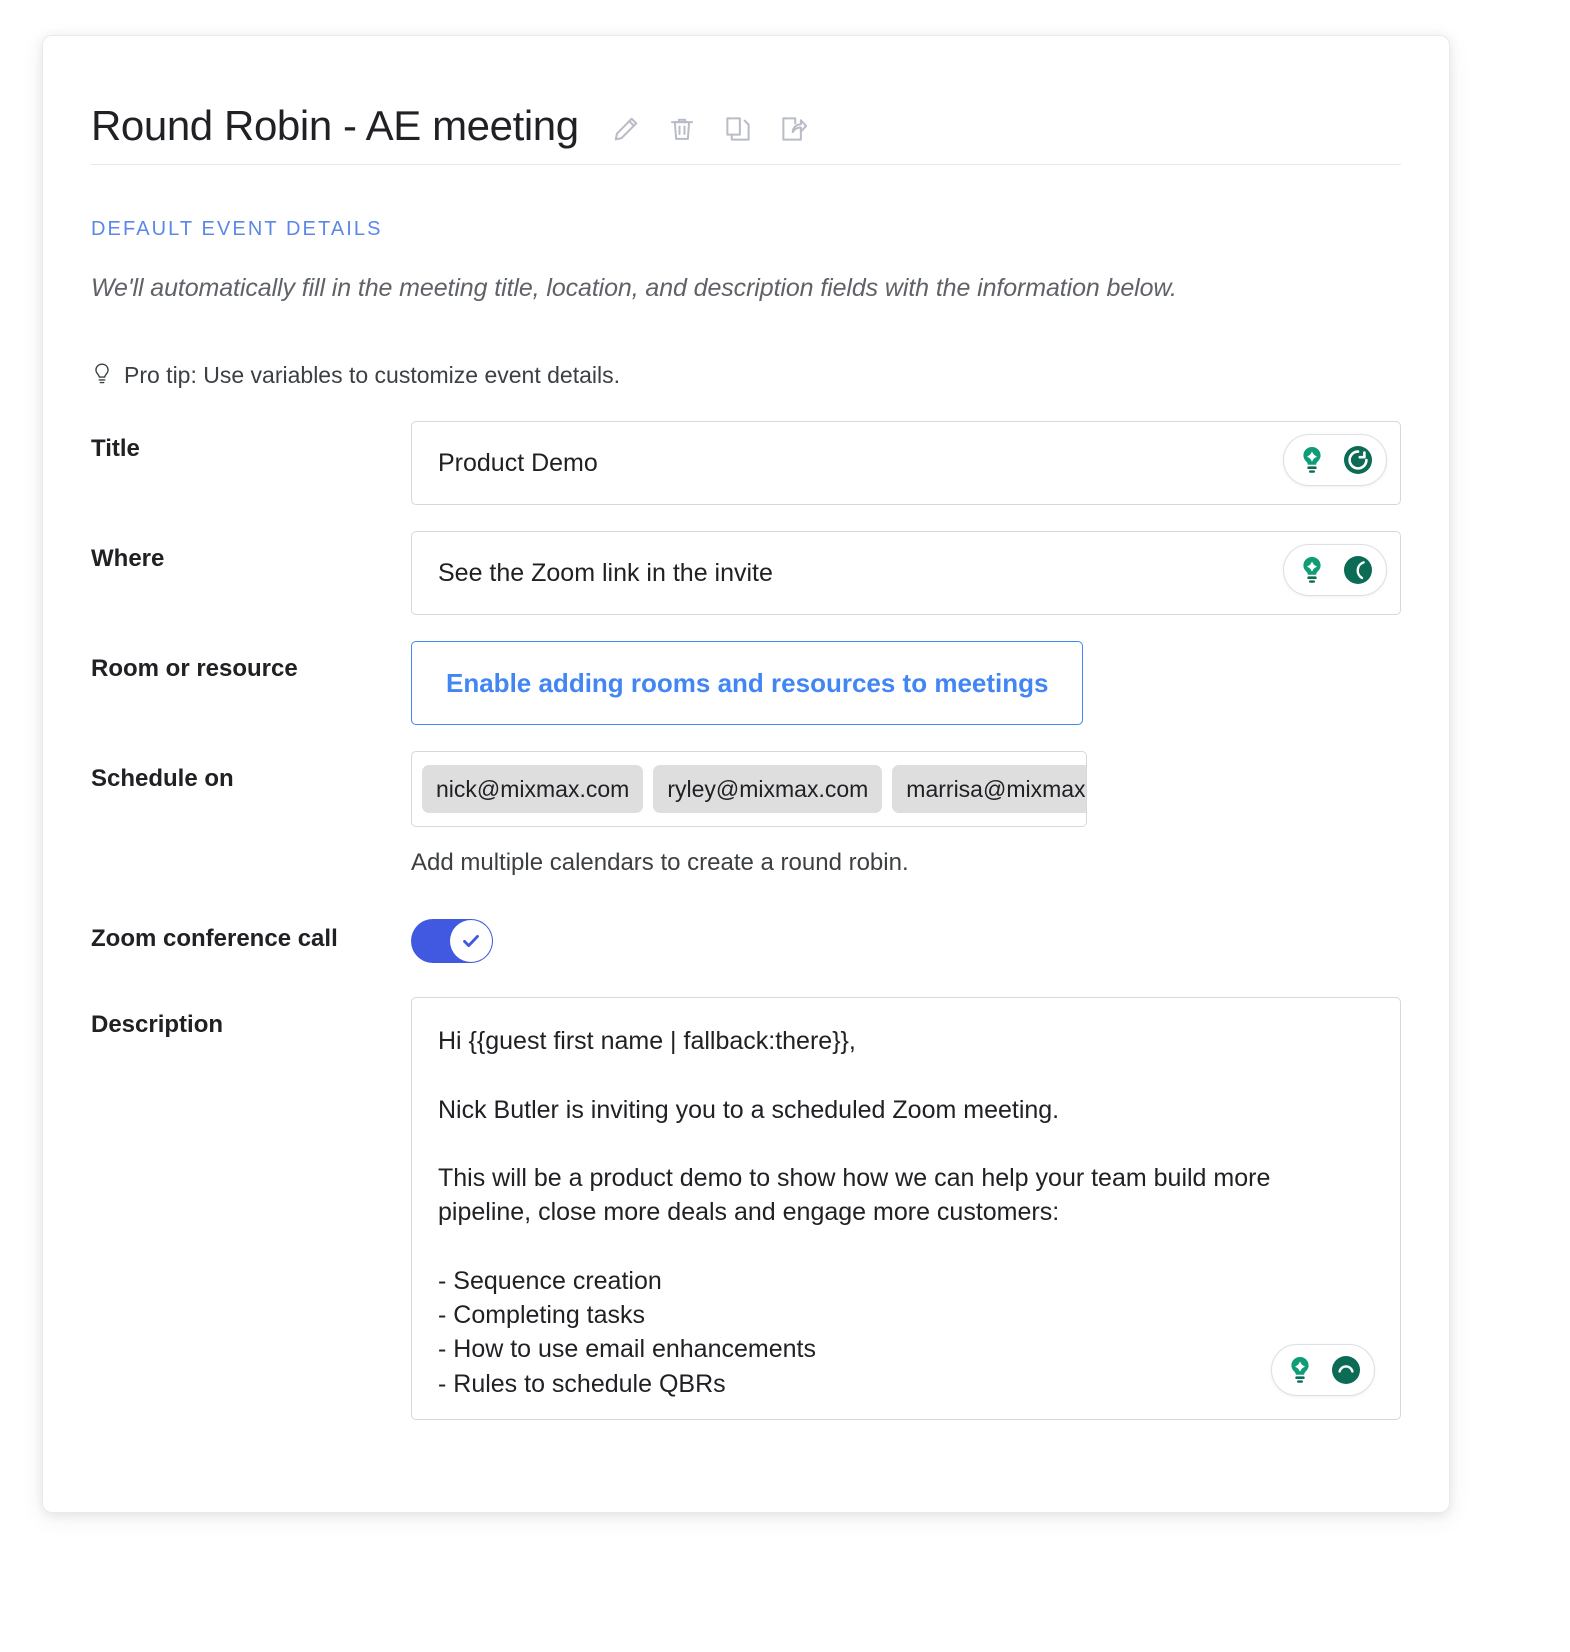 The image size is (1570, 1652). I want to click on title-variable-tools, so click(1335, 460).